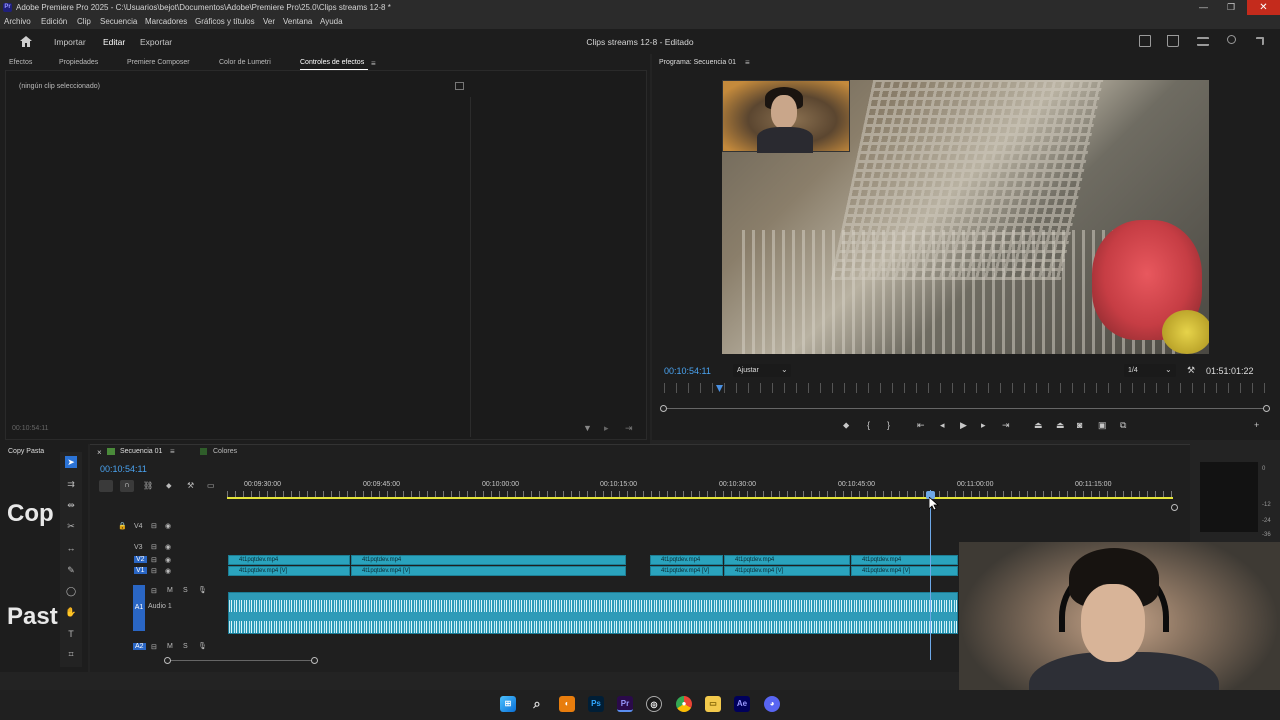  Describe the element at coordinates (488, 560) in the screenshot. I see `clip-v2-2: 4t1pqtdev.mp4` at that location.